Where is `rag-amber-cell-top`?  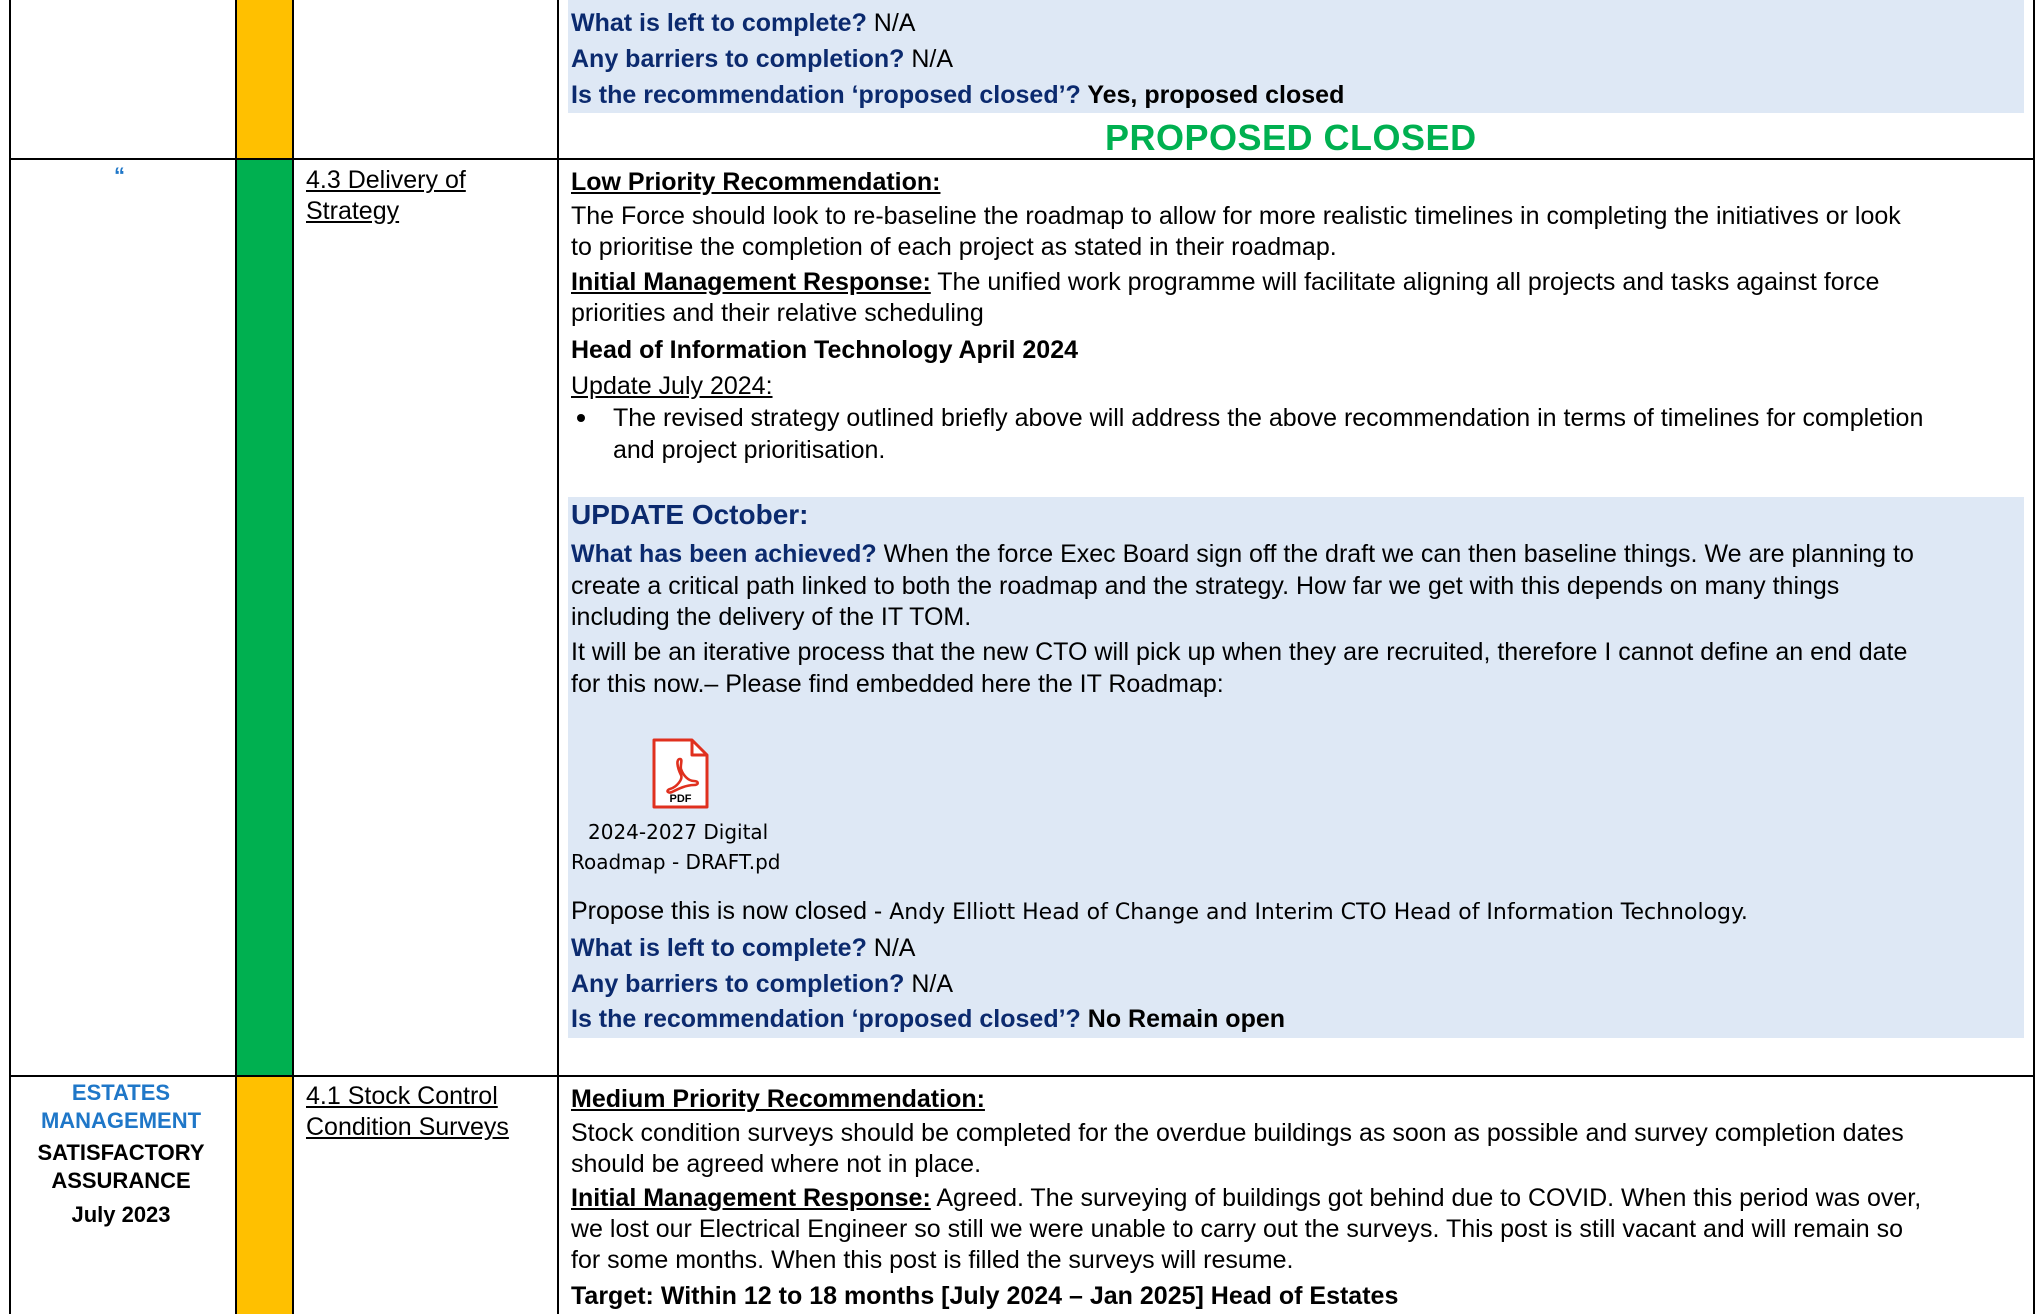
rag-amber-cell-top is located at coordinates (264, 79).